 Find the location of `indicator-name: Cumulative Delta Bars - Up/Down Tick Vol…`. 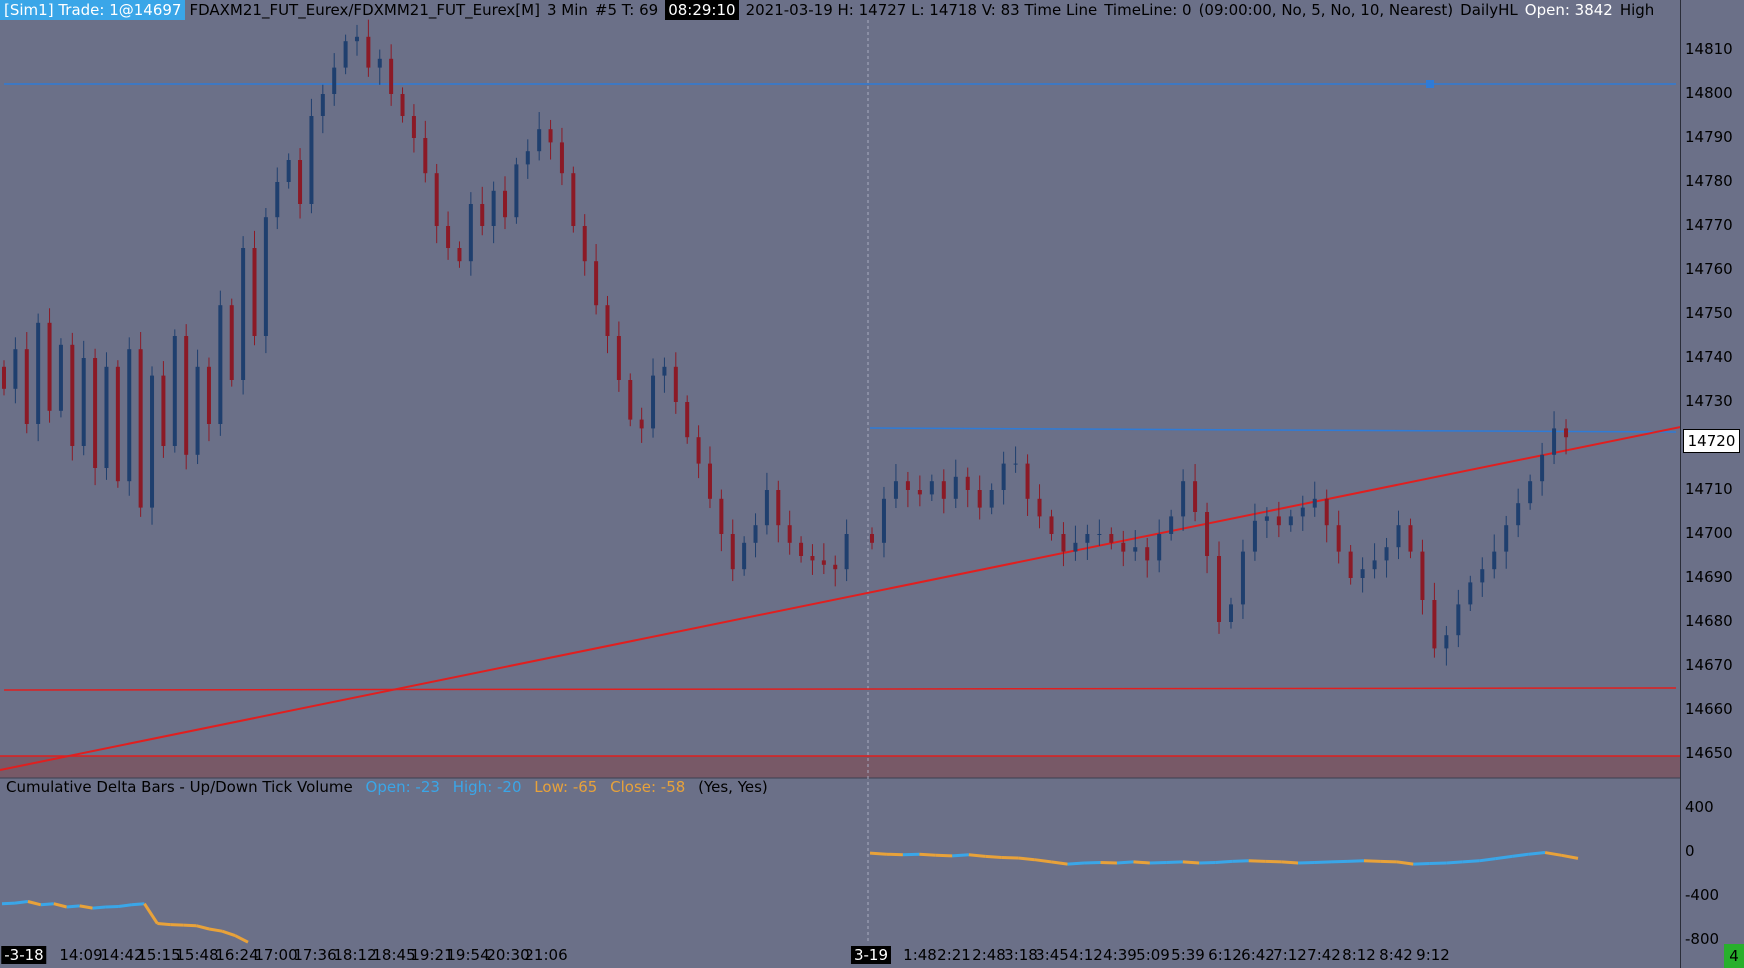

indicator-name: Cumulative Delta Bars - Up/Down Tick Vol… is located at coordinates (179, 787).